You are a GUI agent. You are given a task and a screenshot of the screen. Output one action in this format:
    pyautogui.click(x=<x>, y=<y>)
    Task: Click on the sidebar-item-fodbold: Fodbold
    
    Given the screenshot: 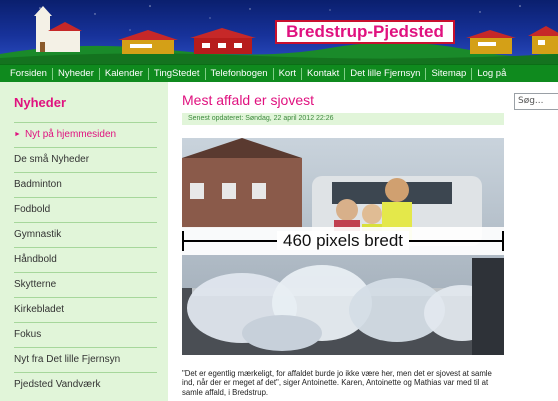 What is the action you would take?
    pyautogui.click(x=85, y=209)
    